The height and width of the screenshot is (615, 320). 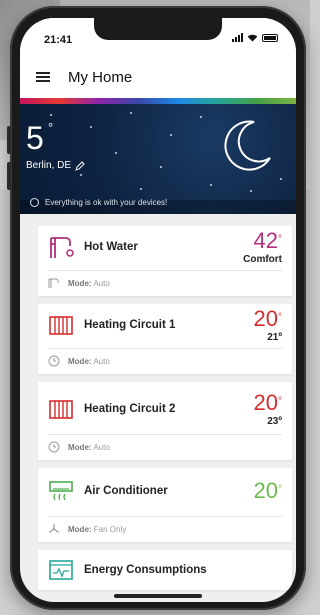 I want to click on location-label: Berlin, DE, so click(x=49, y=165).